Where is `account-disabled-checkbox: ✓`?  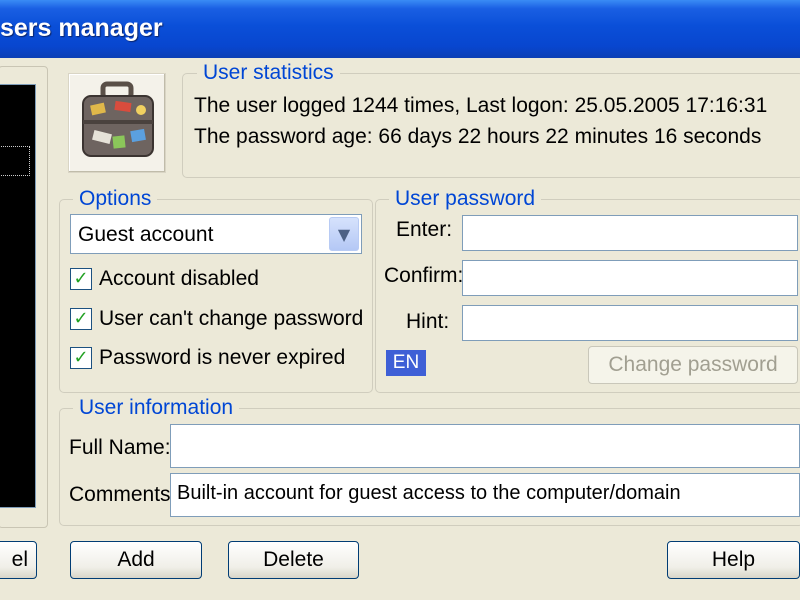
account-disabled-checkbox: ✓ is located at coordinates (81, 279).